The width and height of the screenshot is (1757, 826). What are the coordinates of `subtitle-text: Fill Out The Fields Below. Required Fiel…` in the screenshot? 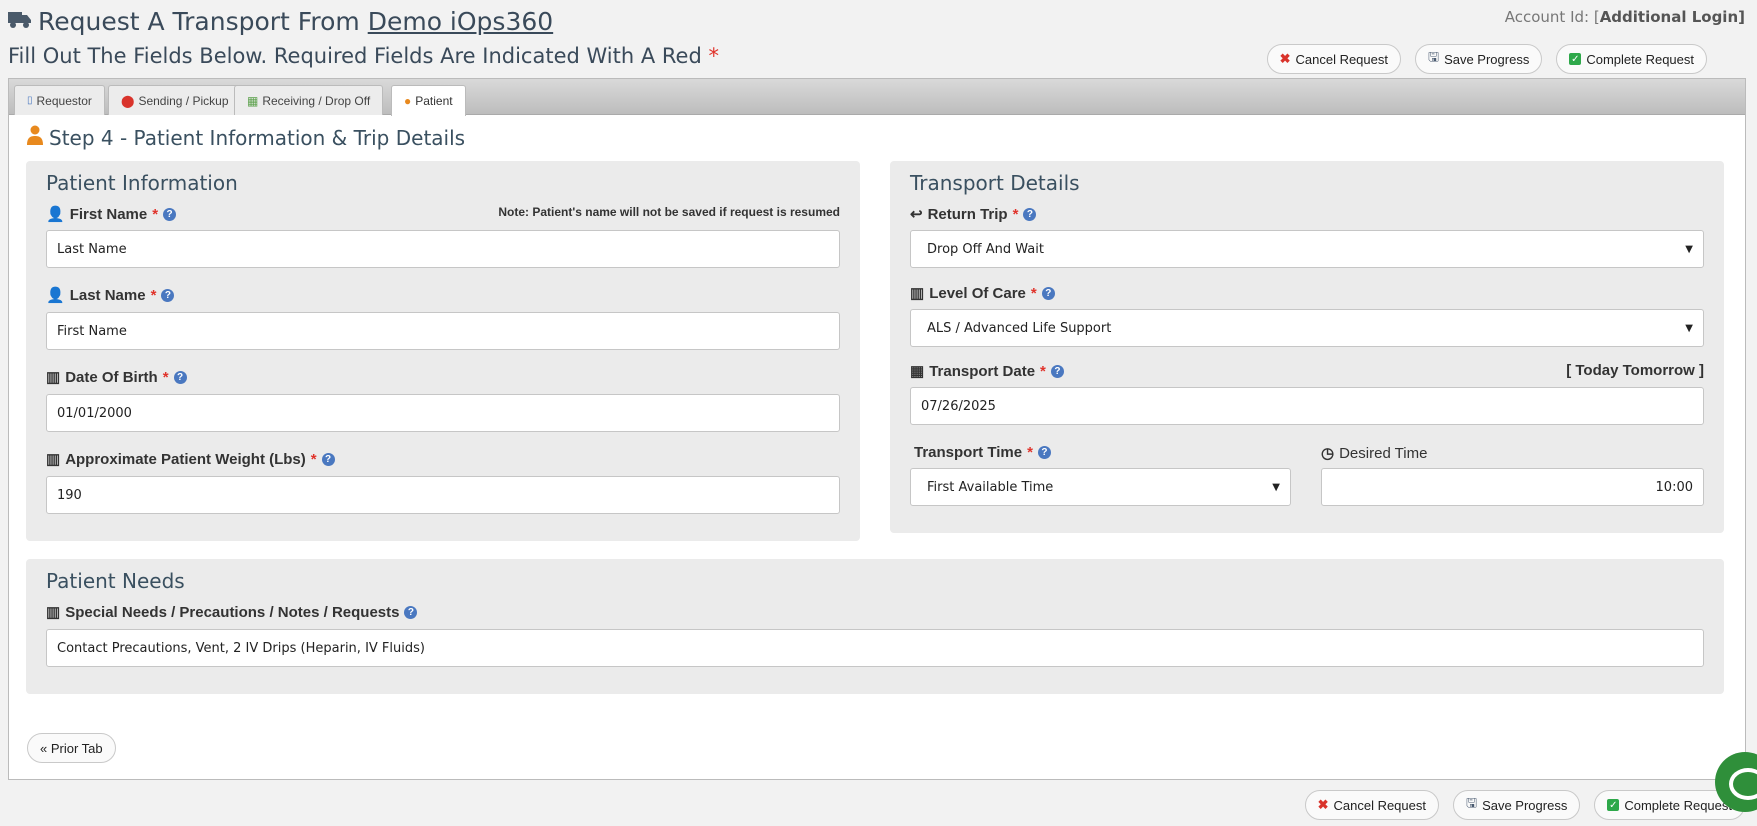 It's located at (355, 56).